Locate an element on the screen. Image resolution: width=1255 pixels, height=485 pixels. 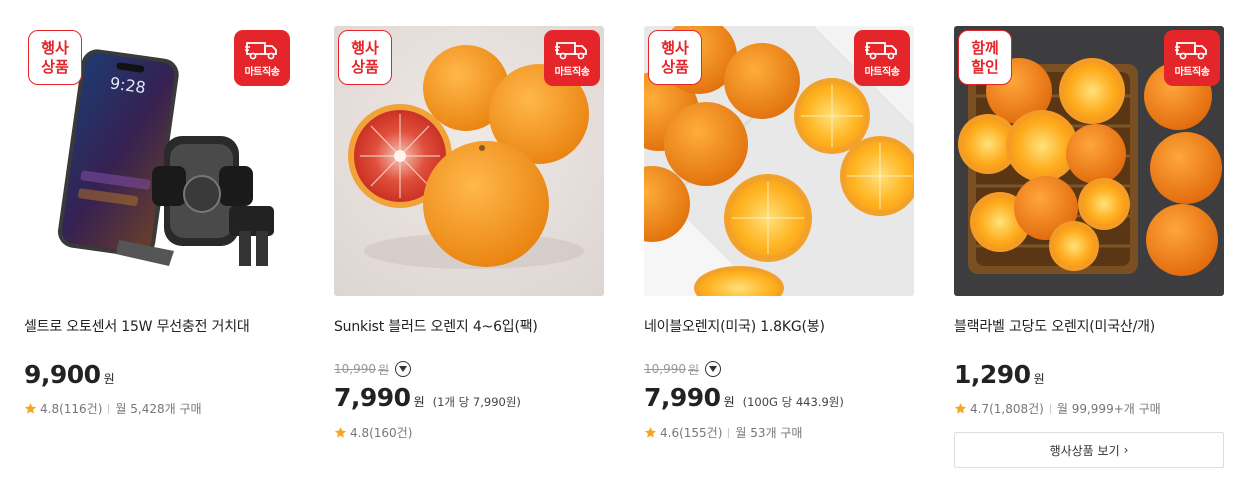
price-row: 9,900 원 is located at coordinates (69, 374).